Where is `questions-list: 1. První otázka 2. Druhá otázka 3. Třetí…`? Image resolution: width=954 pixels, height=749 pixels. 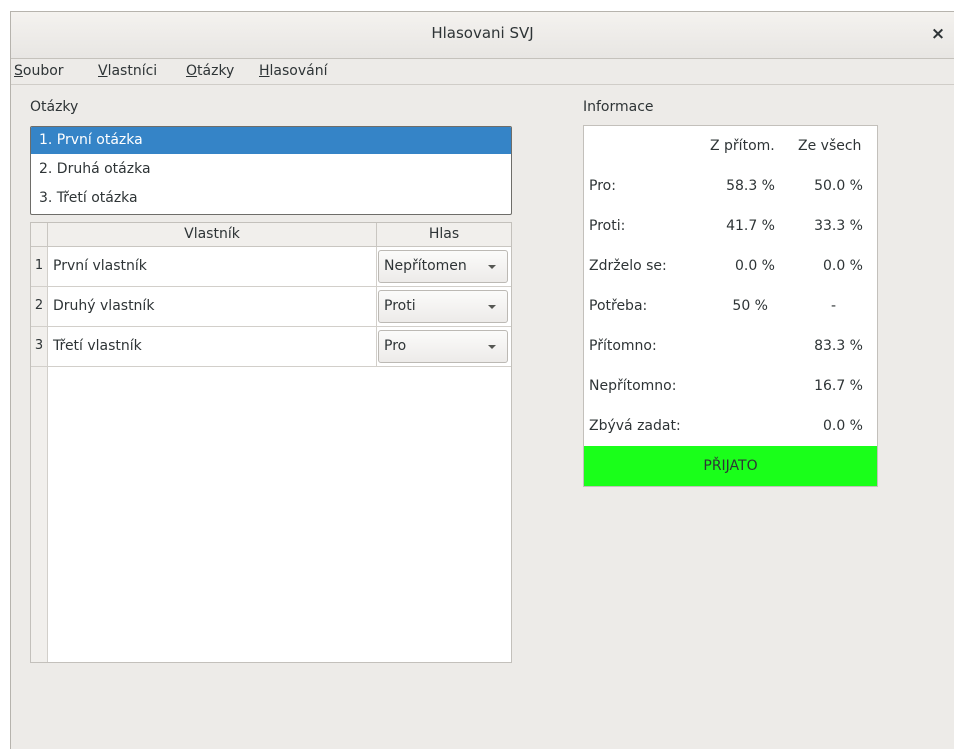
questions-list: 1. První otázka 2. Druhá otázka 3. Třetí… is located at coordinates (271, 170).